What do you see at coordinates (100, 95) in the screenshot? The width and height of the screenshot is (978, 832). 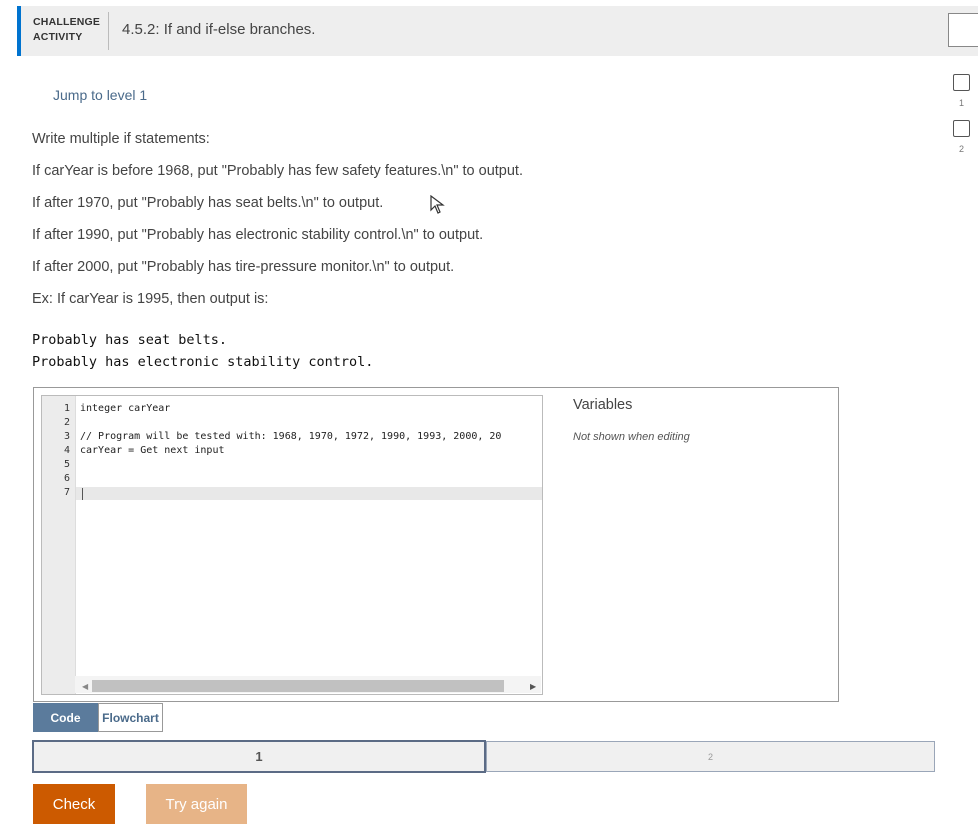 I see `jump-to-level-link: Jump to level 1` at bounding box center [100, 95].